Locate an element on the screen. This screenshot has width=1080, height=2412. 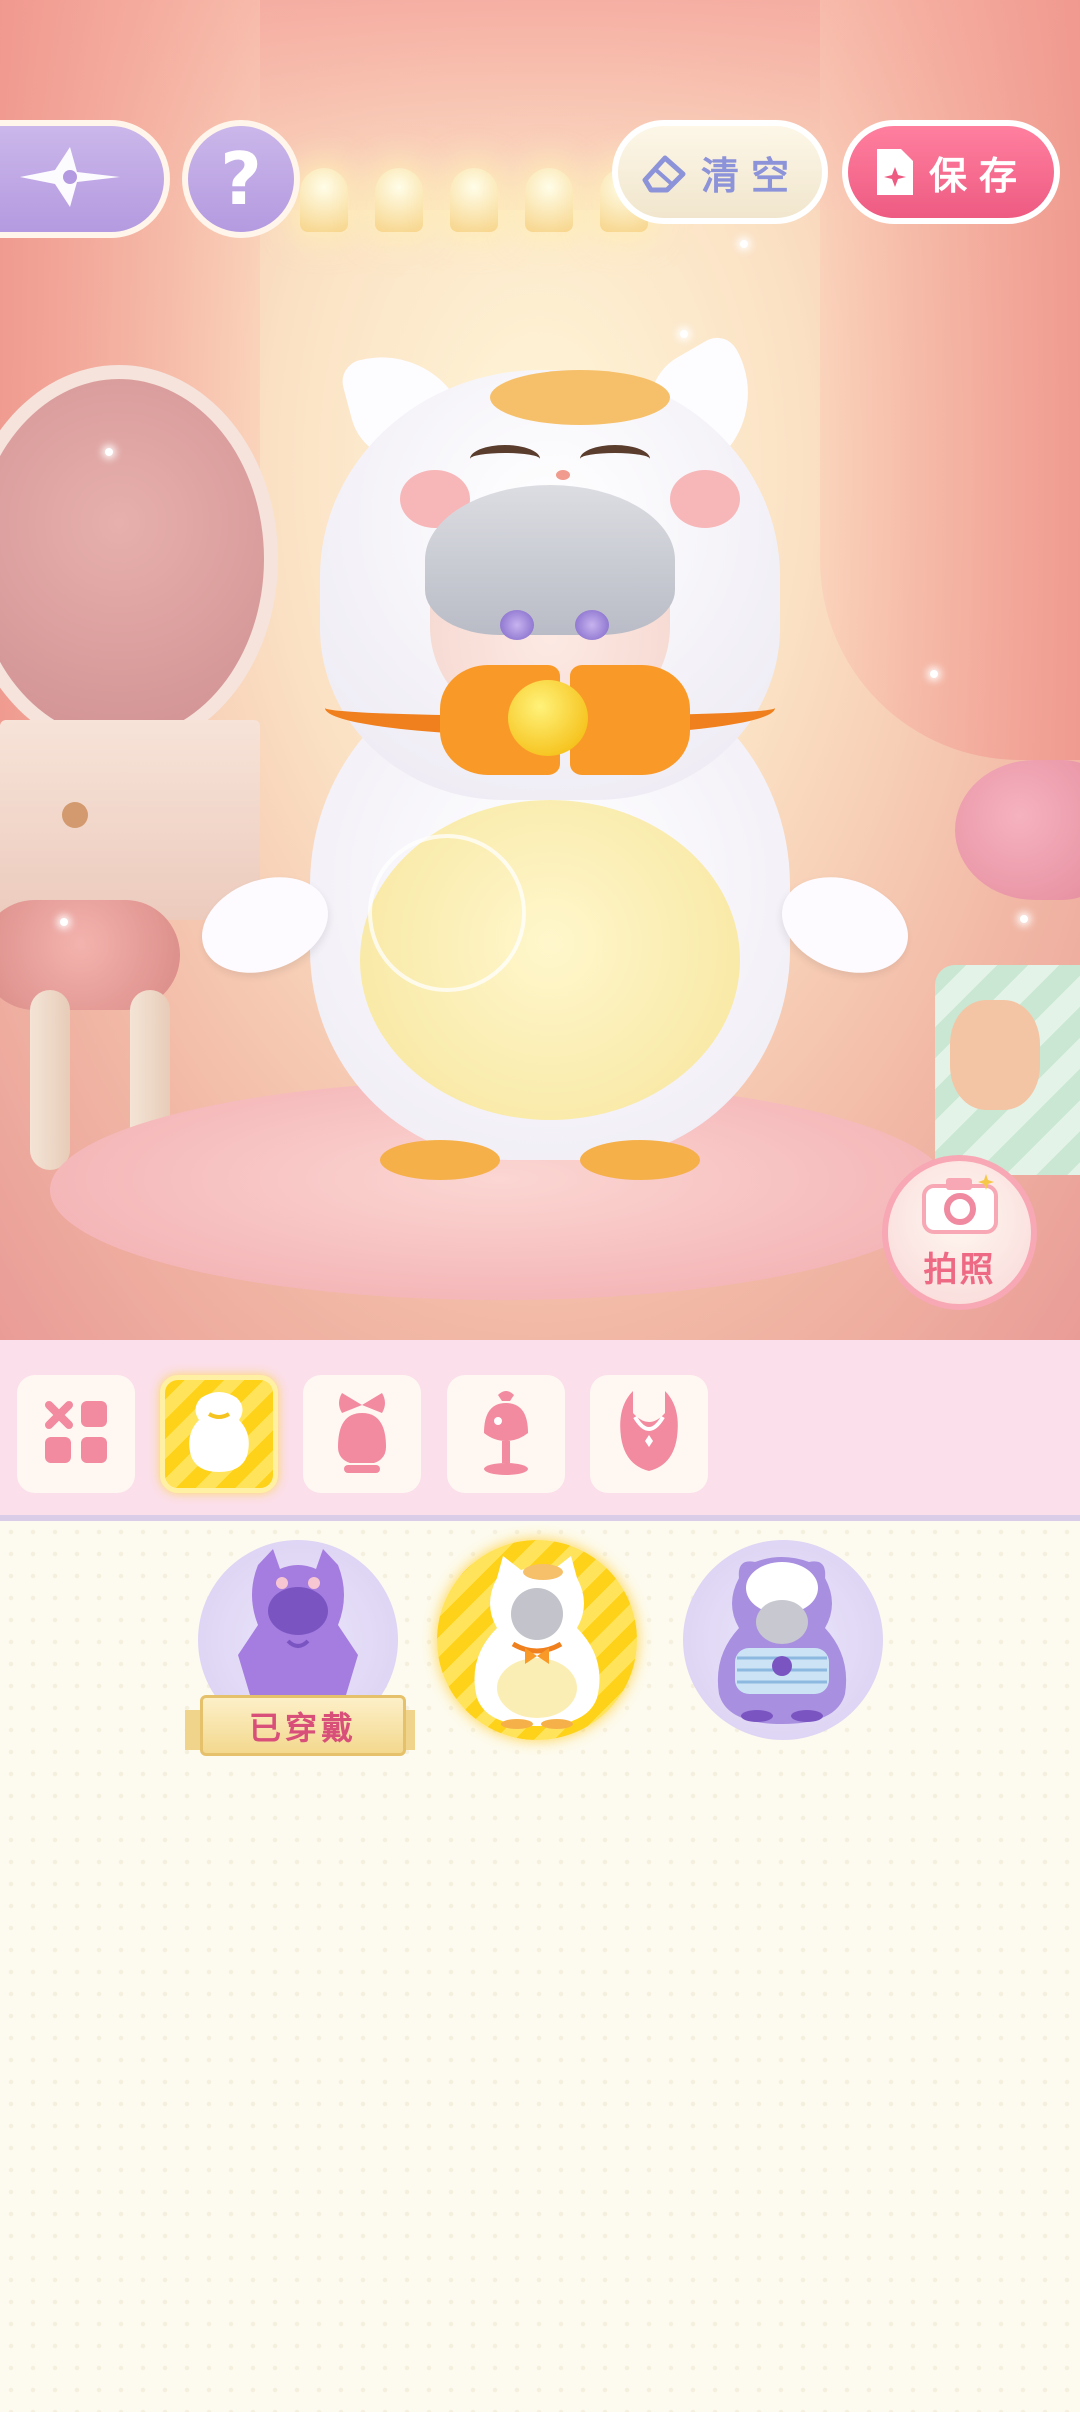
tab-hat is located at coordinates (506, 1434).